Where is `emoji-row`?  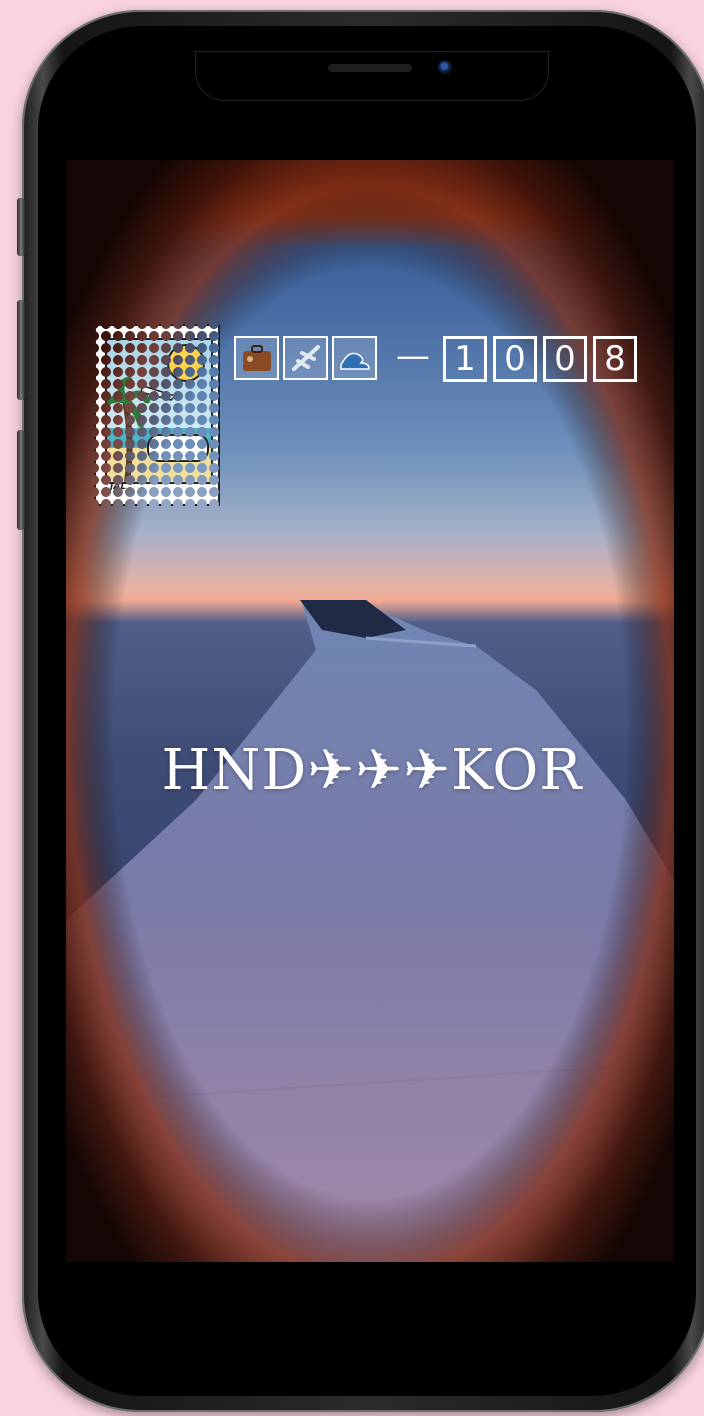 emoji-row is located at coordinates (305, 358).